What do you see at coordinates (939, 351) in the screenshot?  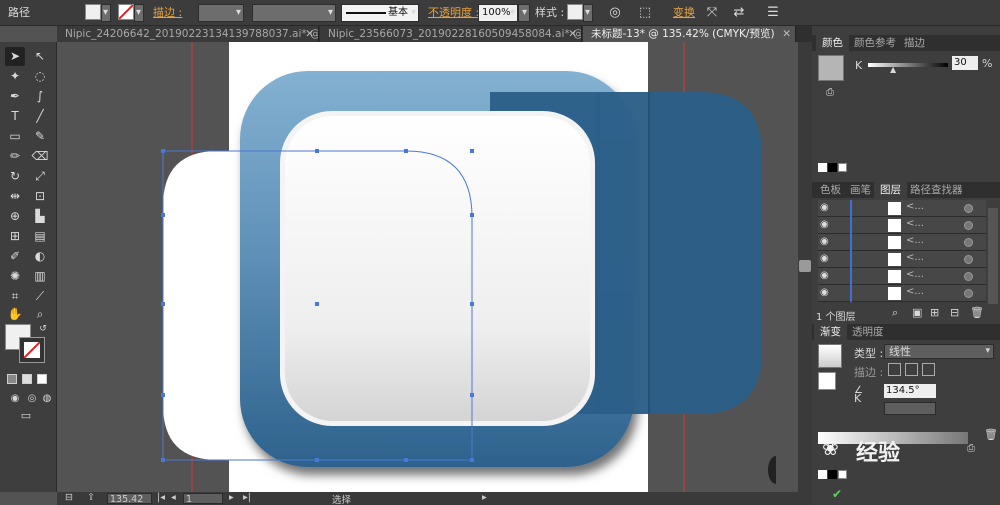 I see `gradient-type-select: 线性 ▾` at bounding box center [939, 351].